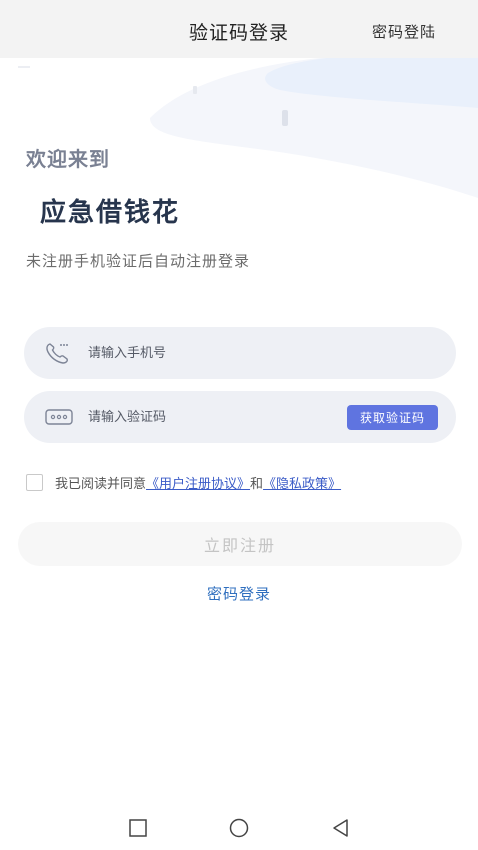 This screenshot has height=850, width=478. I want to click on phone-icon, so click(57, 353).